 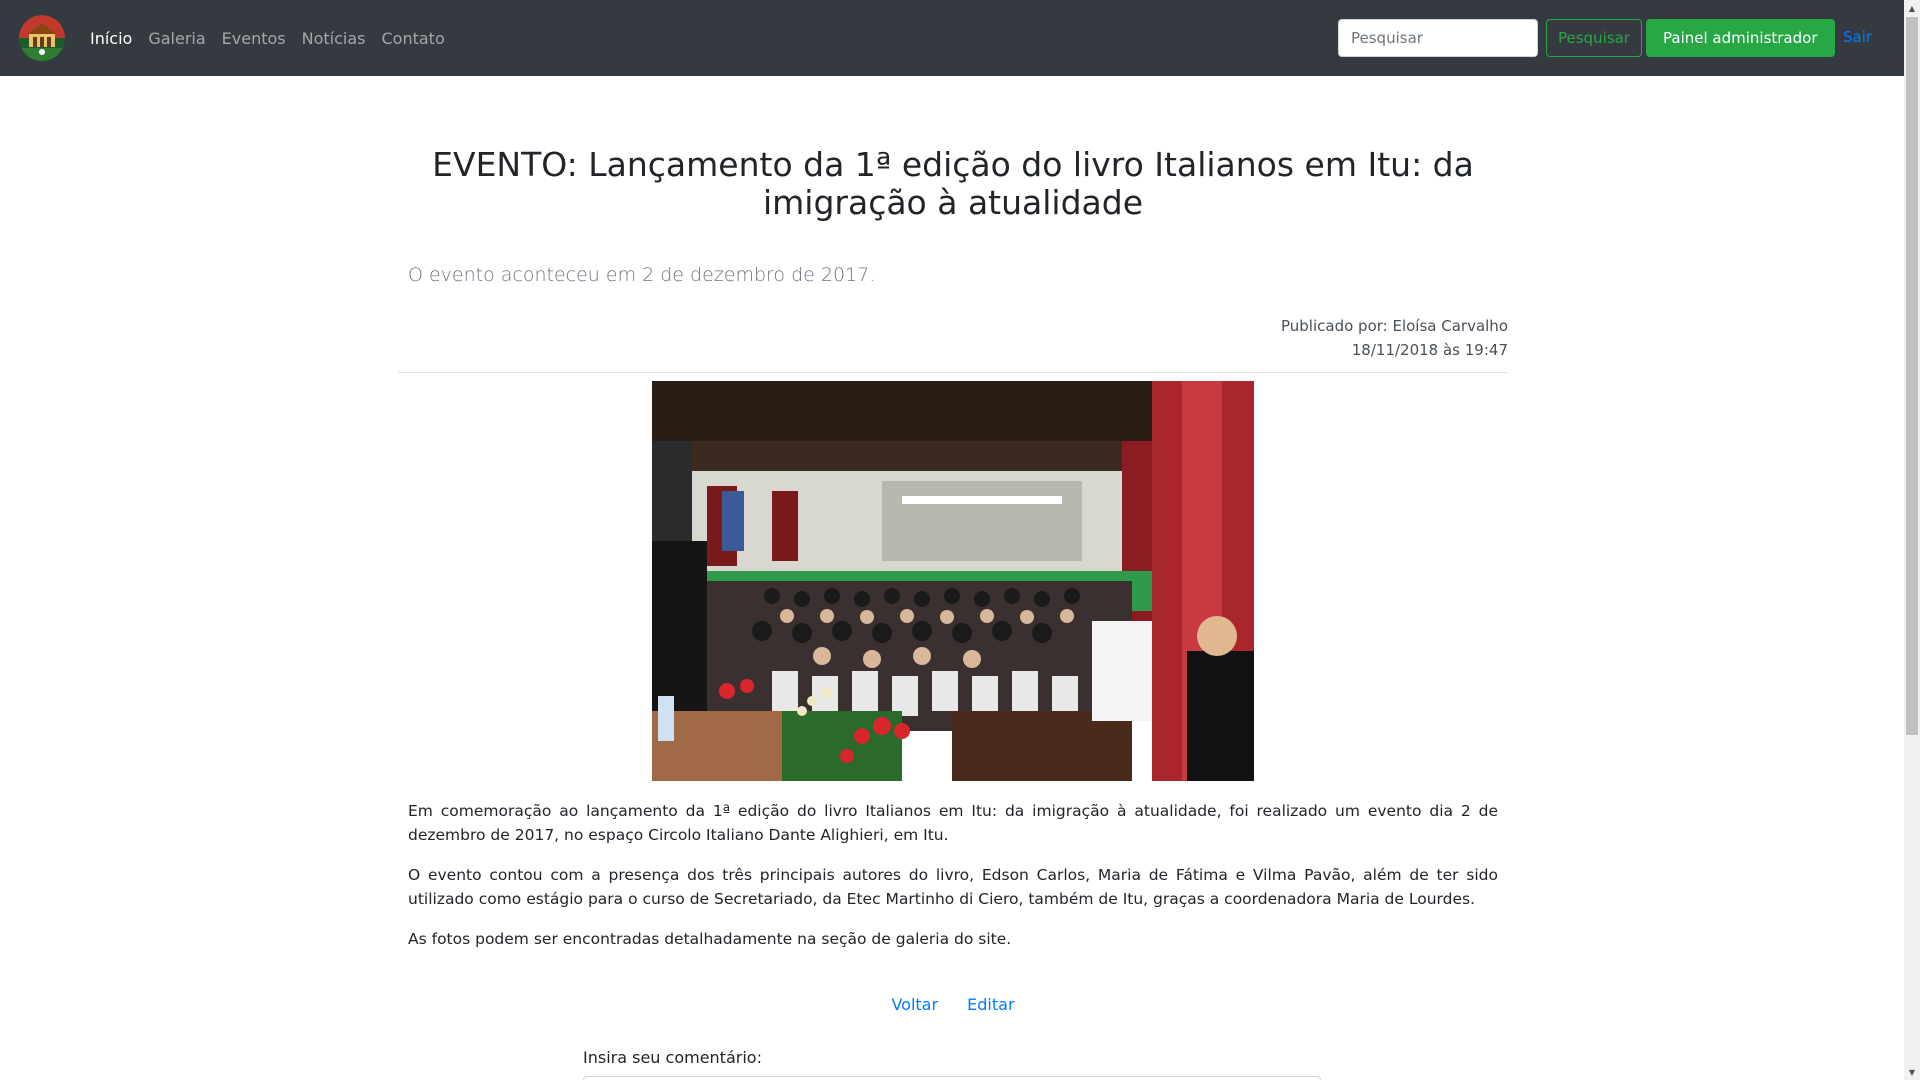 I want to click on search-input, so click(x=1438, y=38).